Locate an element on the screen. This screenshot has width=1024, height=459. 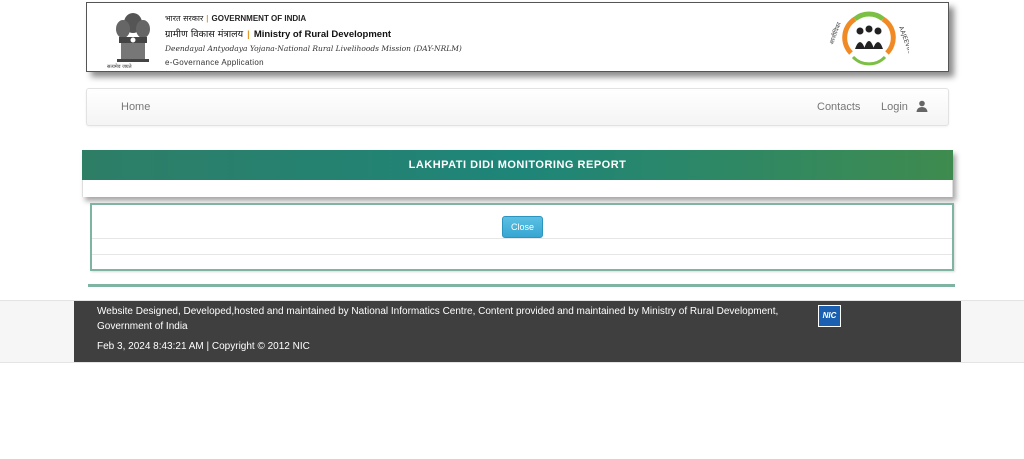
aajeevika-logo: आजीविका AAJEEVIKA is located at coordinates (868, 38).